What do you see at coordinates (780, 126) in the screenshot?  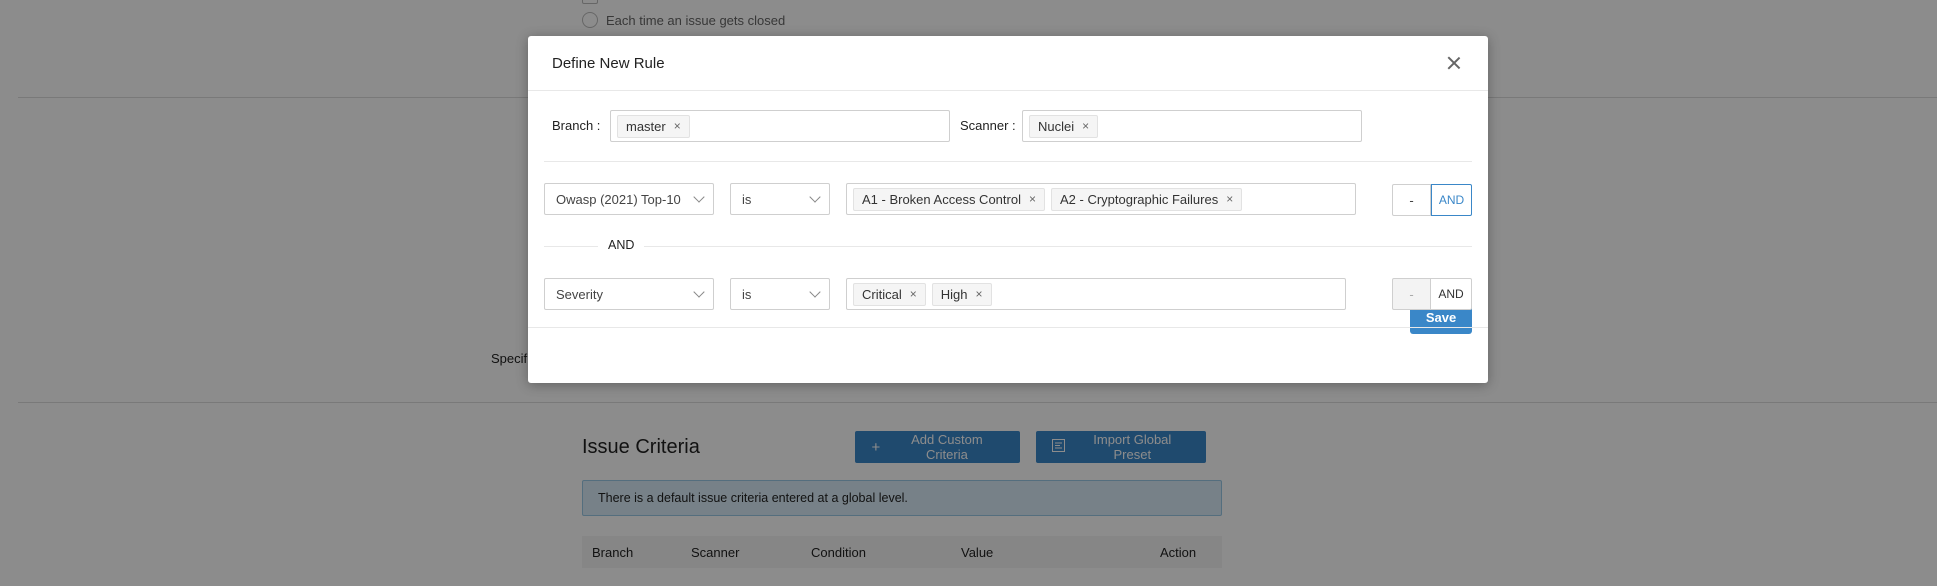 I see `branch-select: master ×` at bounding box center [780, 126].